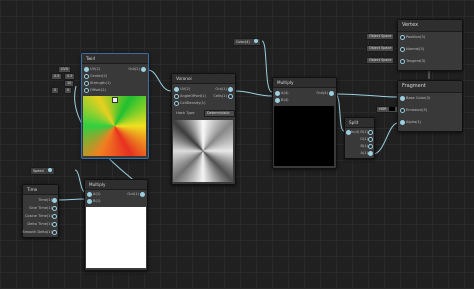  Describe the element at coordinates (176, 89) in the screenshot. I see `voronoi-uv-port` at that location.